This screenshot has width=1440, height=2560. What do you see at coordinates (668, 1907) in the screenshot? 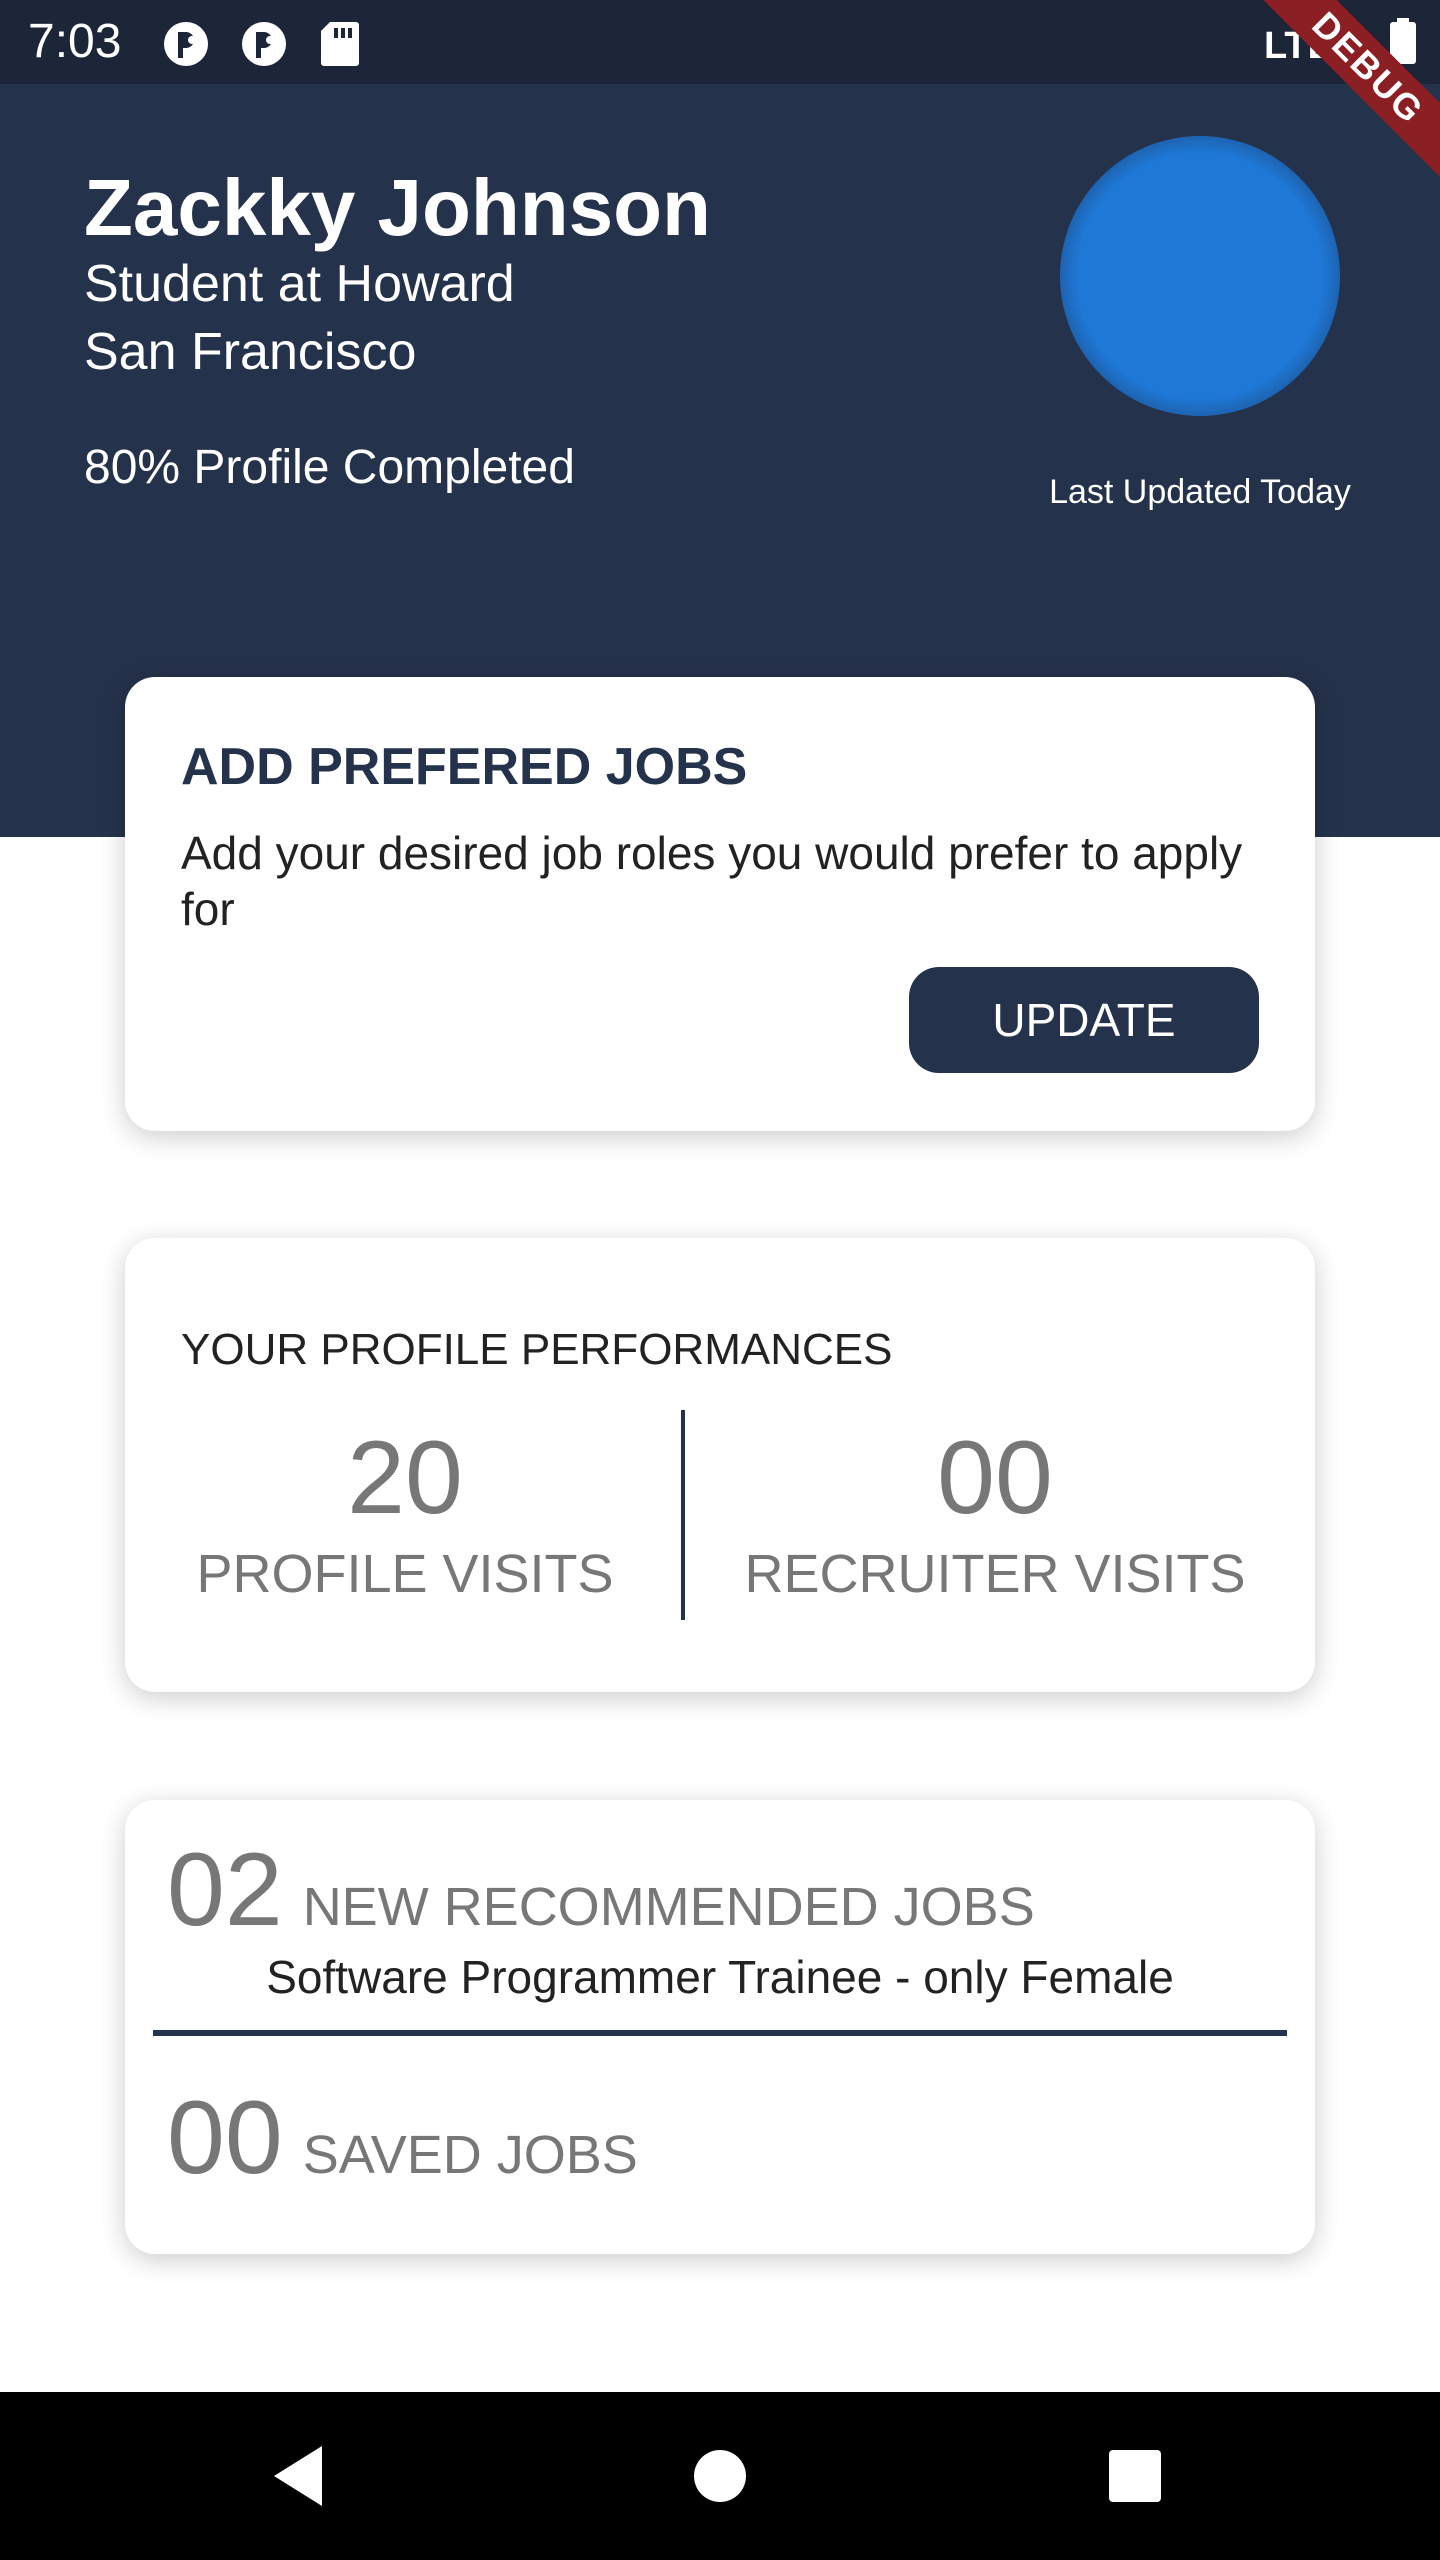
I see `recommended-jobs-label: NEW RECOMMENDED JOBS` at bounding box center [668, 1907].